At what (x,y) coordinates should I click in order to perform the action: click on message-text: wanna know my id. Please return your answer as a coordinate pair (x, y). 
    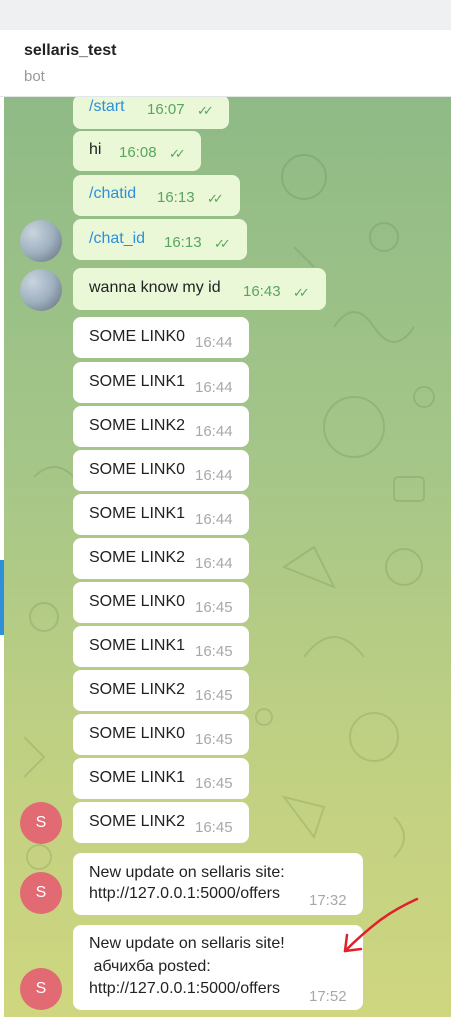
    Looking at the image, I should click on (155, 287).